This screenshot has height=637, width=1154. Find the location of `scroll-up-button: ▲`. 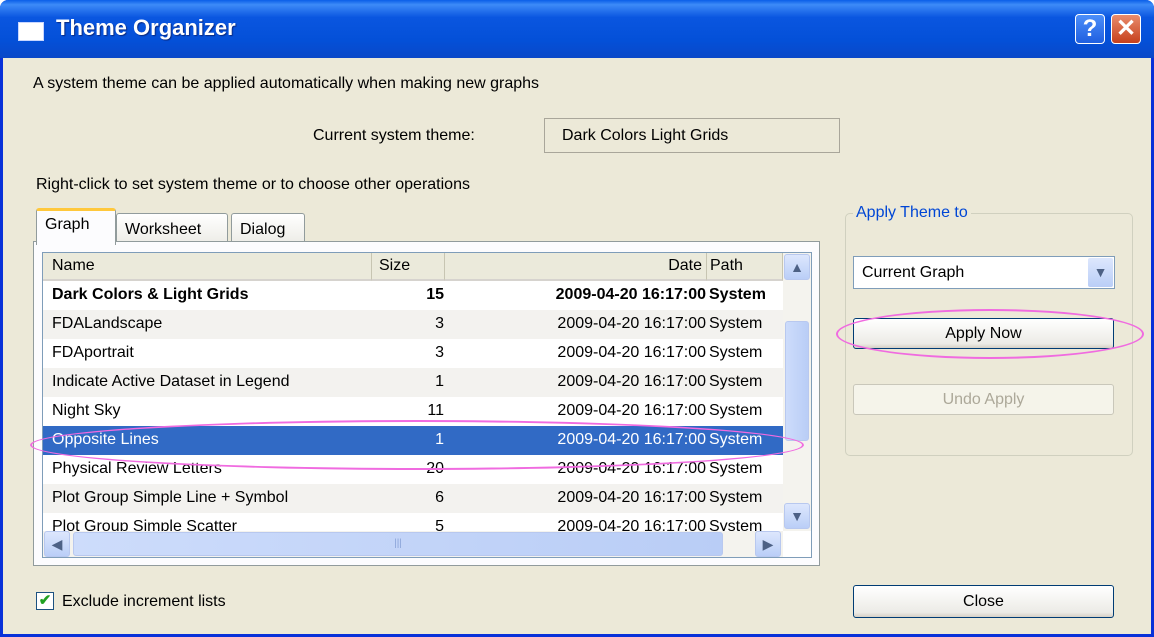

scroll-up-button: ▲ is located at coordinates (797, 267).